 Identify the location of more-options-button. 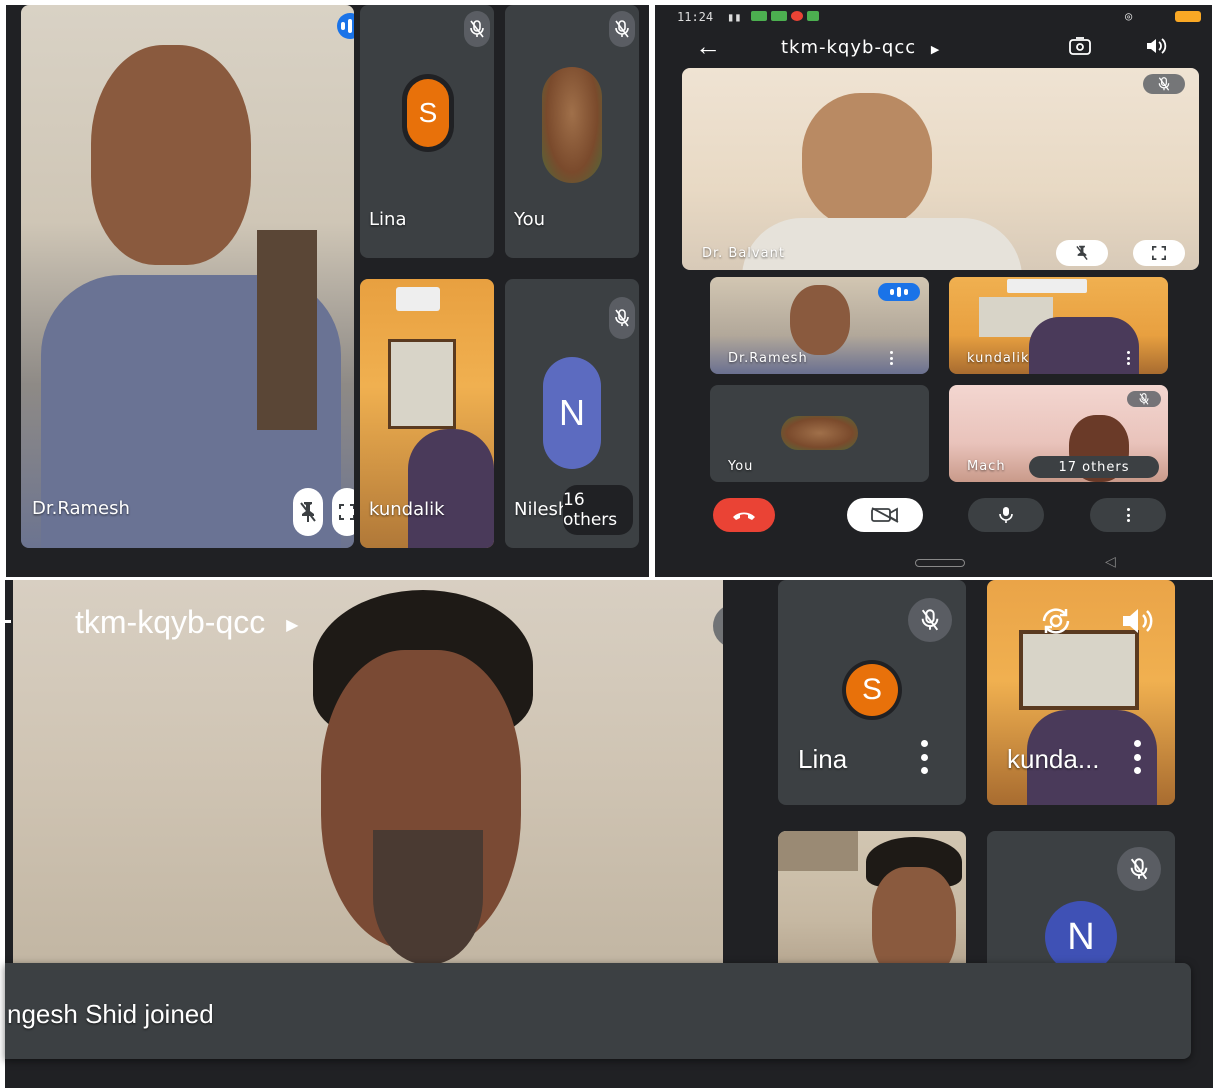
(1128, 515).